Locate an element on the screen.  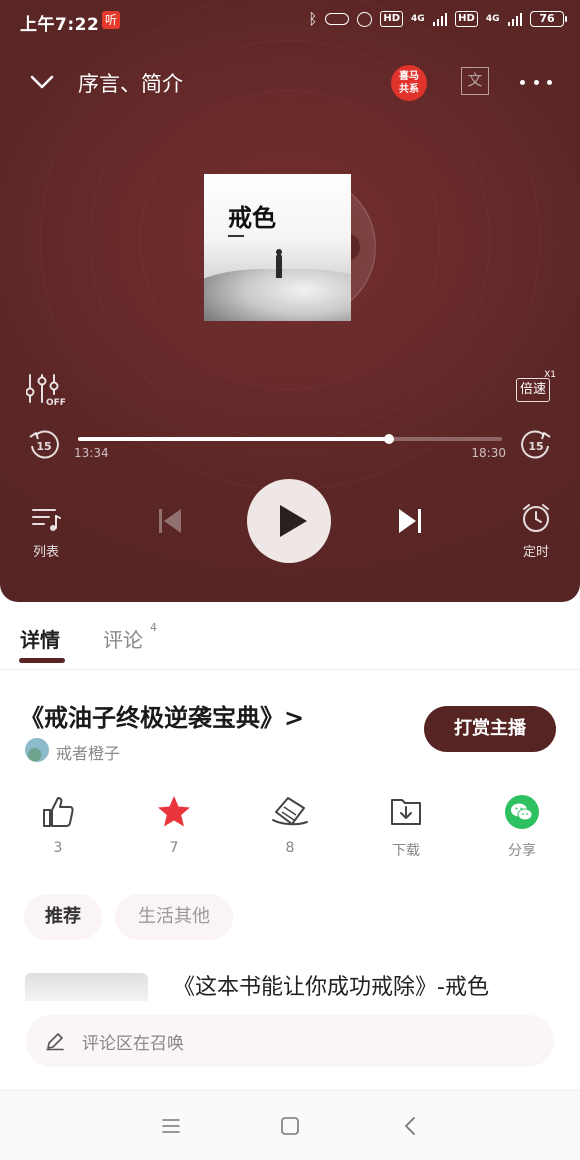
eq-off-label: OFF is located at coordinates (56, 403).